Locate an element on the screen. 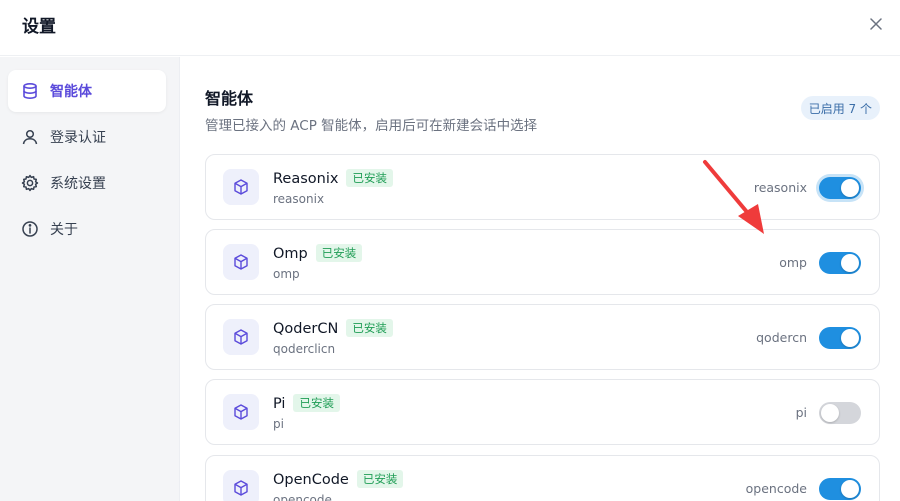 The width and height of the screenshot is (900, 501). agent-card-omp: Omp 已安装 omp omp is located at coordinates (542, 262).